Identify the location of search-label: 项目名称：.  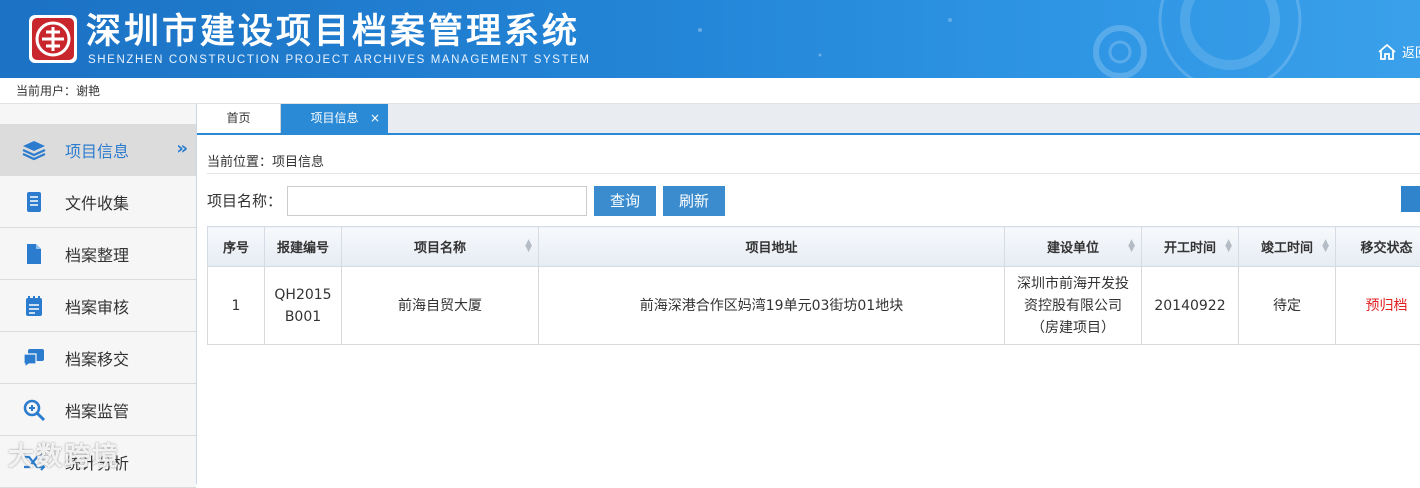
(244, 200).